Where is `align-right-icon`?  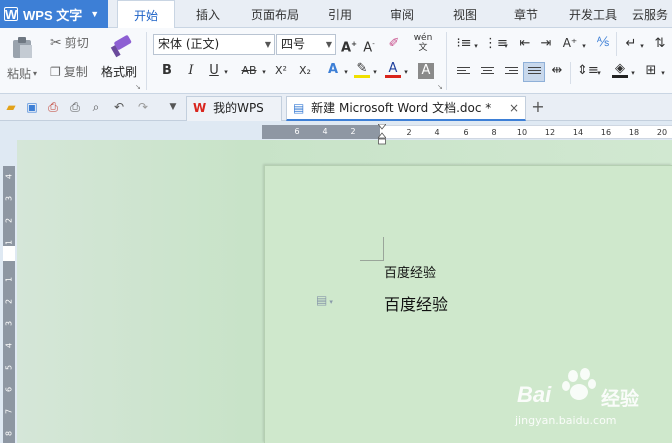
align-right-icon is located at coordinates (511, 72).